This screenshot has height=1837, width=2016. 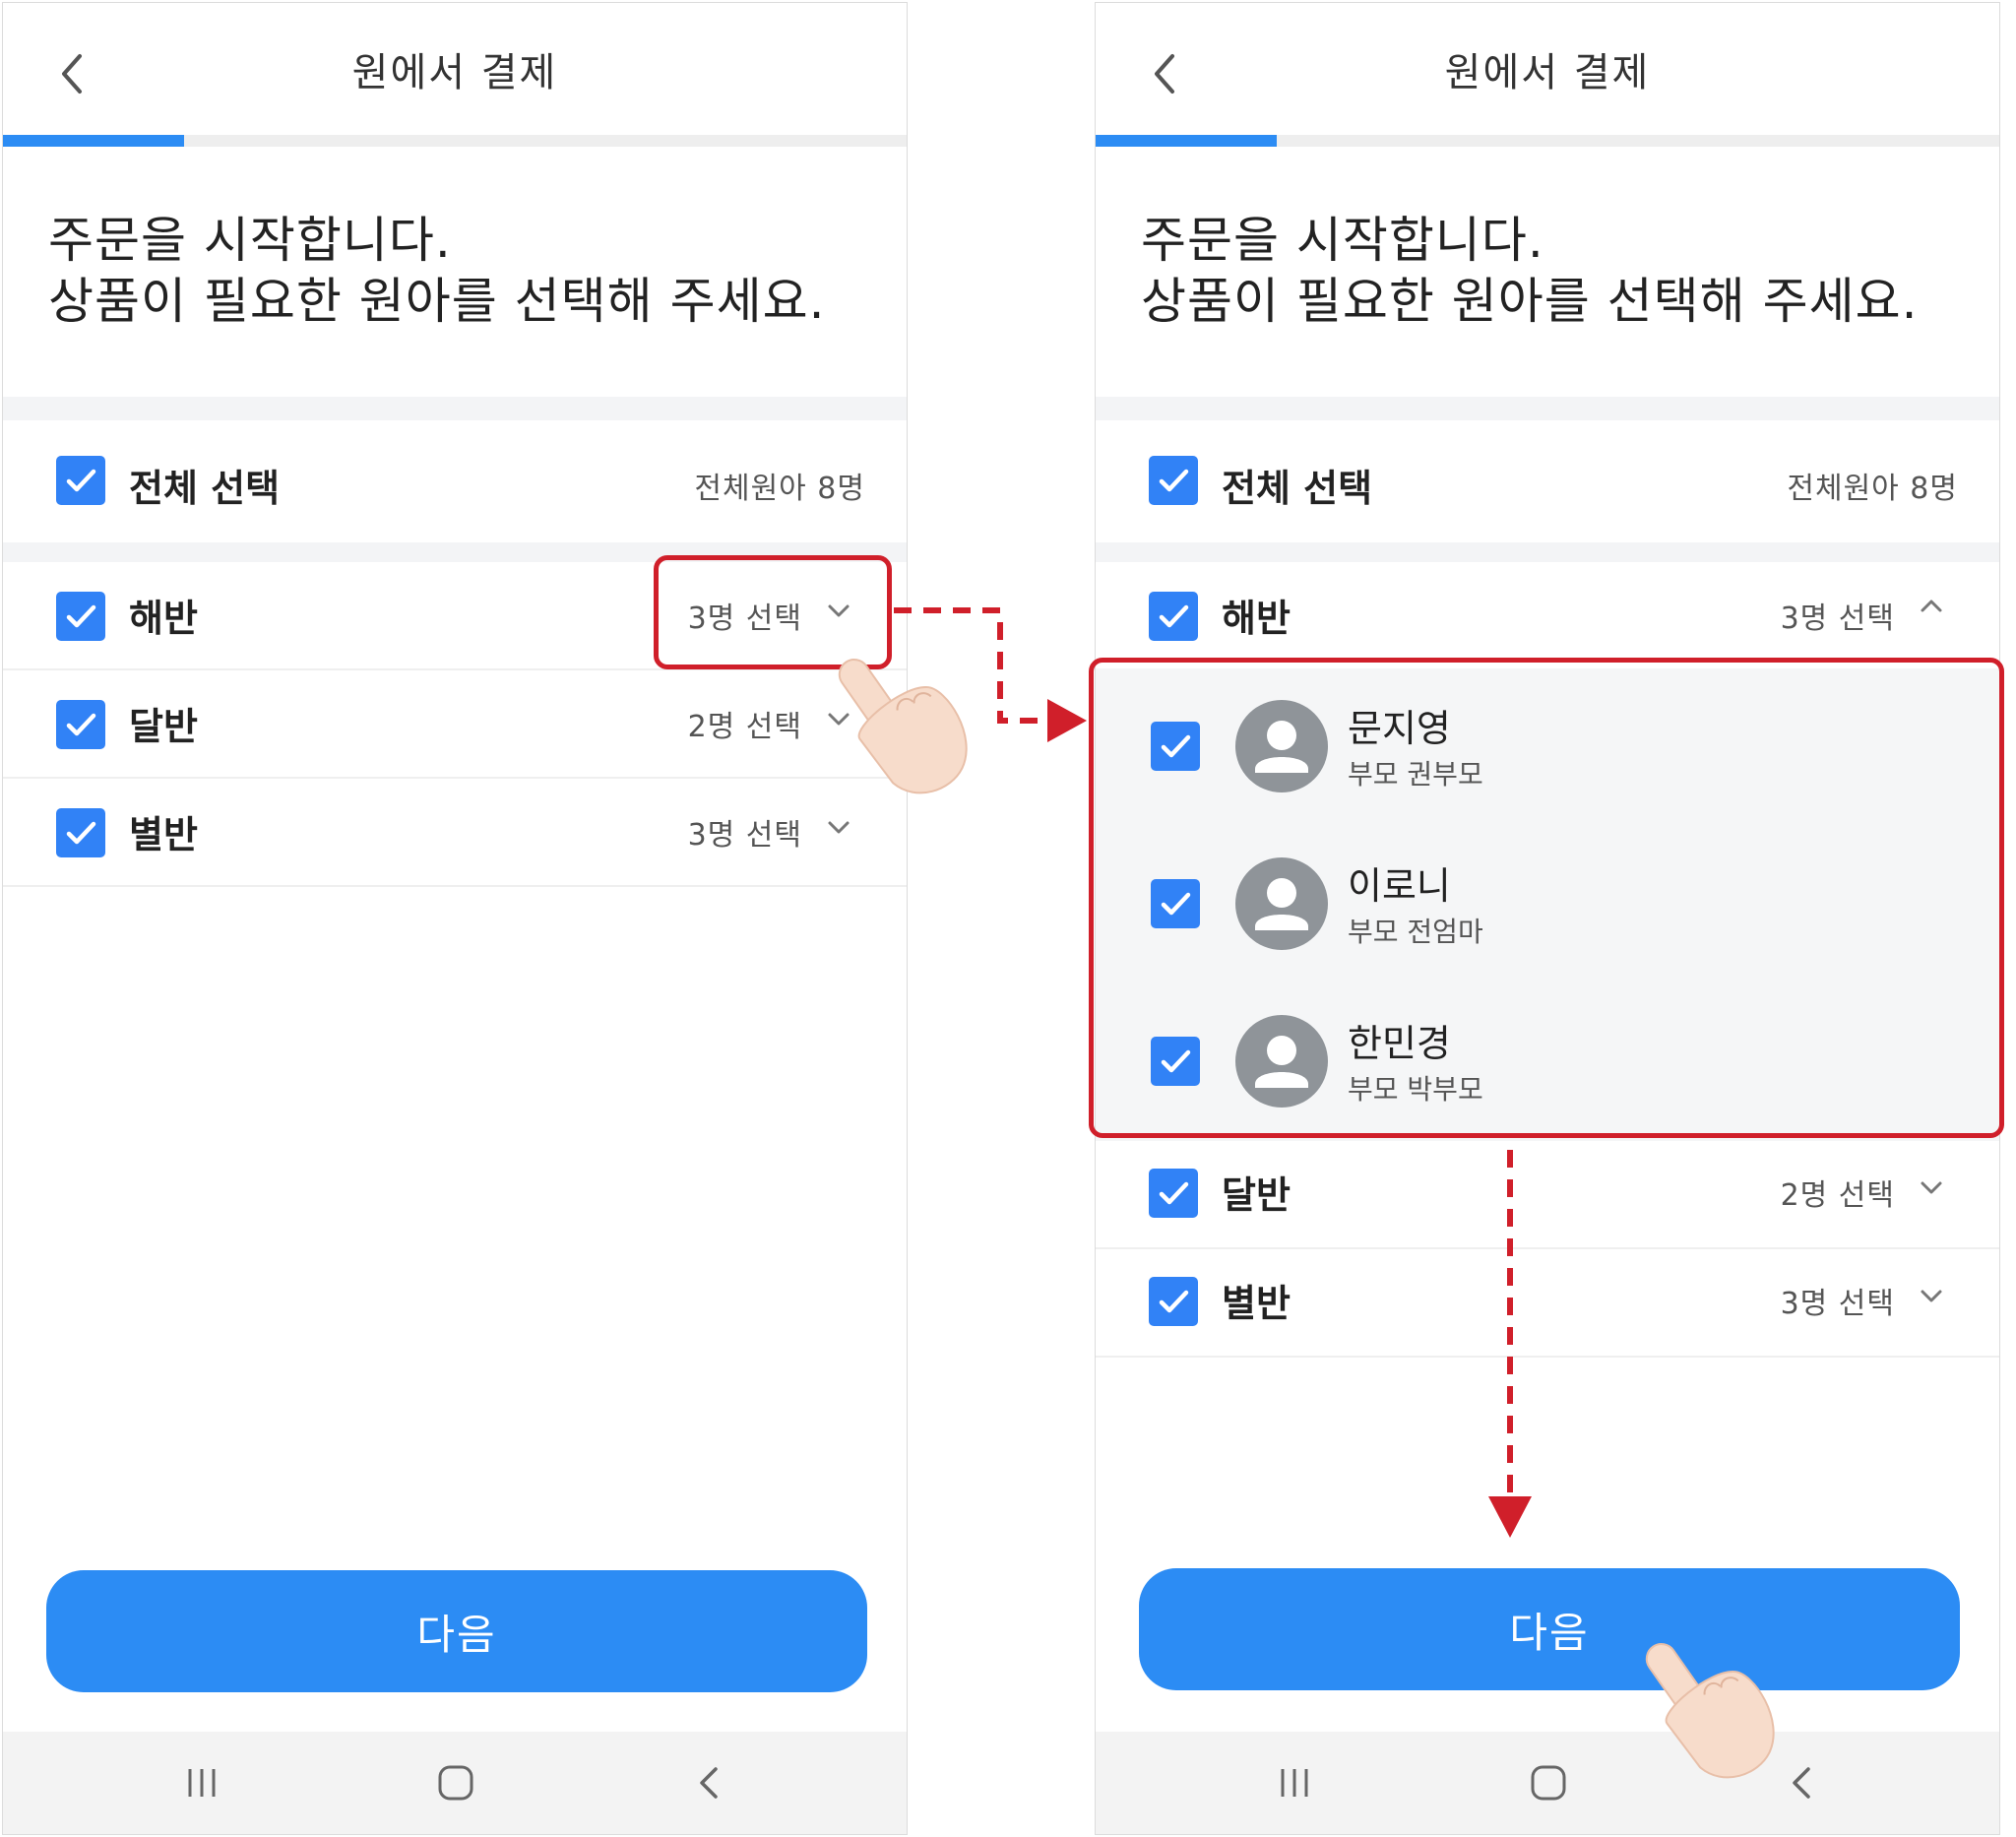 What do you see at coordinates (1067, 721) in the screenshot?
I see `arrow-head-right-icon` at bounding box center [1067, 721].